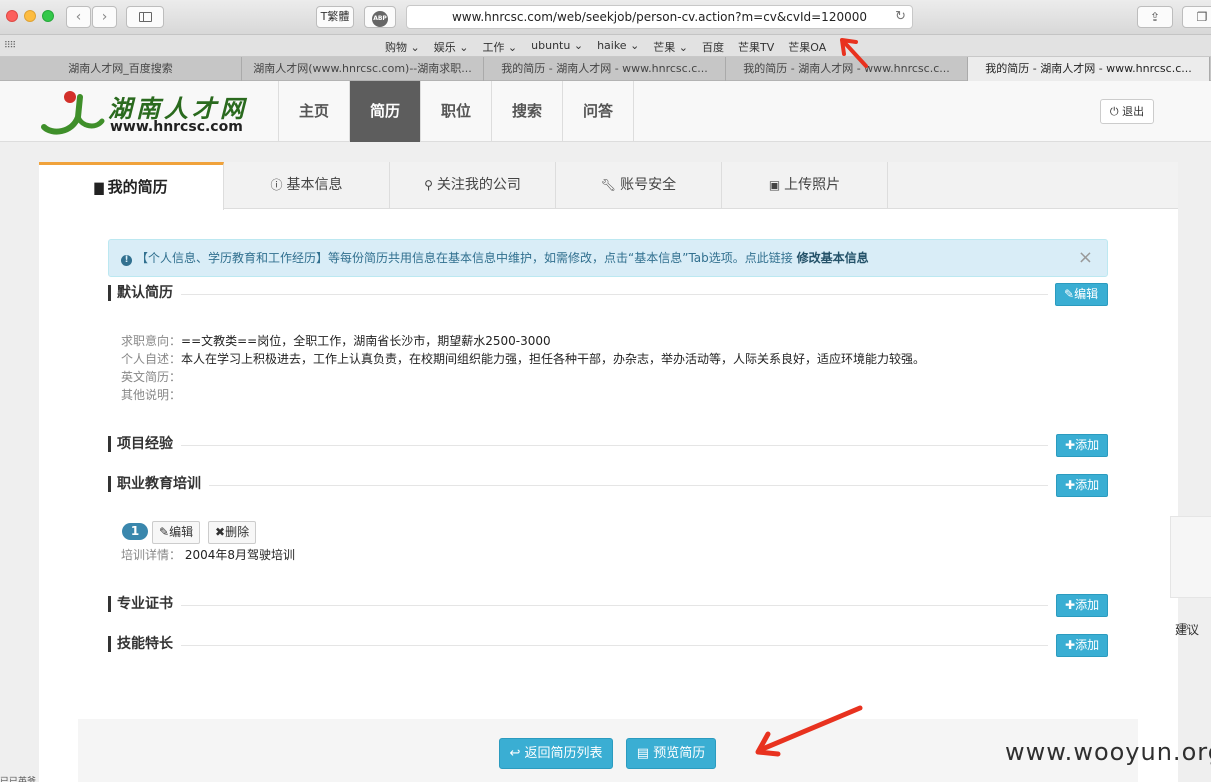 The height and width of the screenshot is (782, 1211). Describe the element at coordinates (176, 532) in the screenshot. I see `edit-training-button: ✎编辑` at that location.